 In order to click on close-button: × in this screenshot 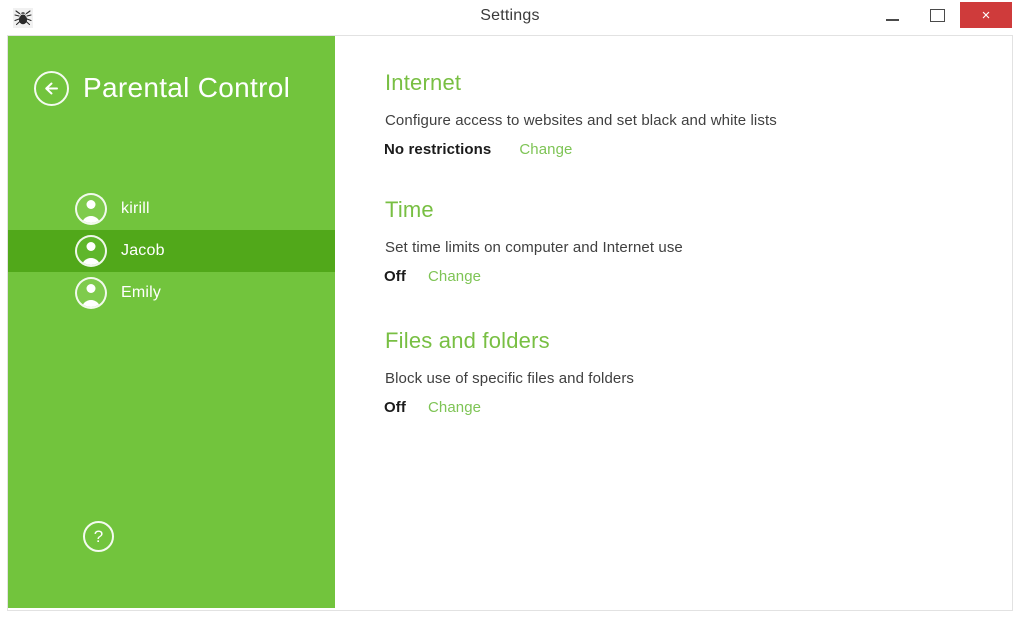, I will do `click(986, 15)`.